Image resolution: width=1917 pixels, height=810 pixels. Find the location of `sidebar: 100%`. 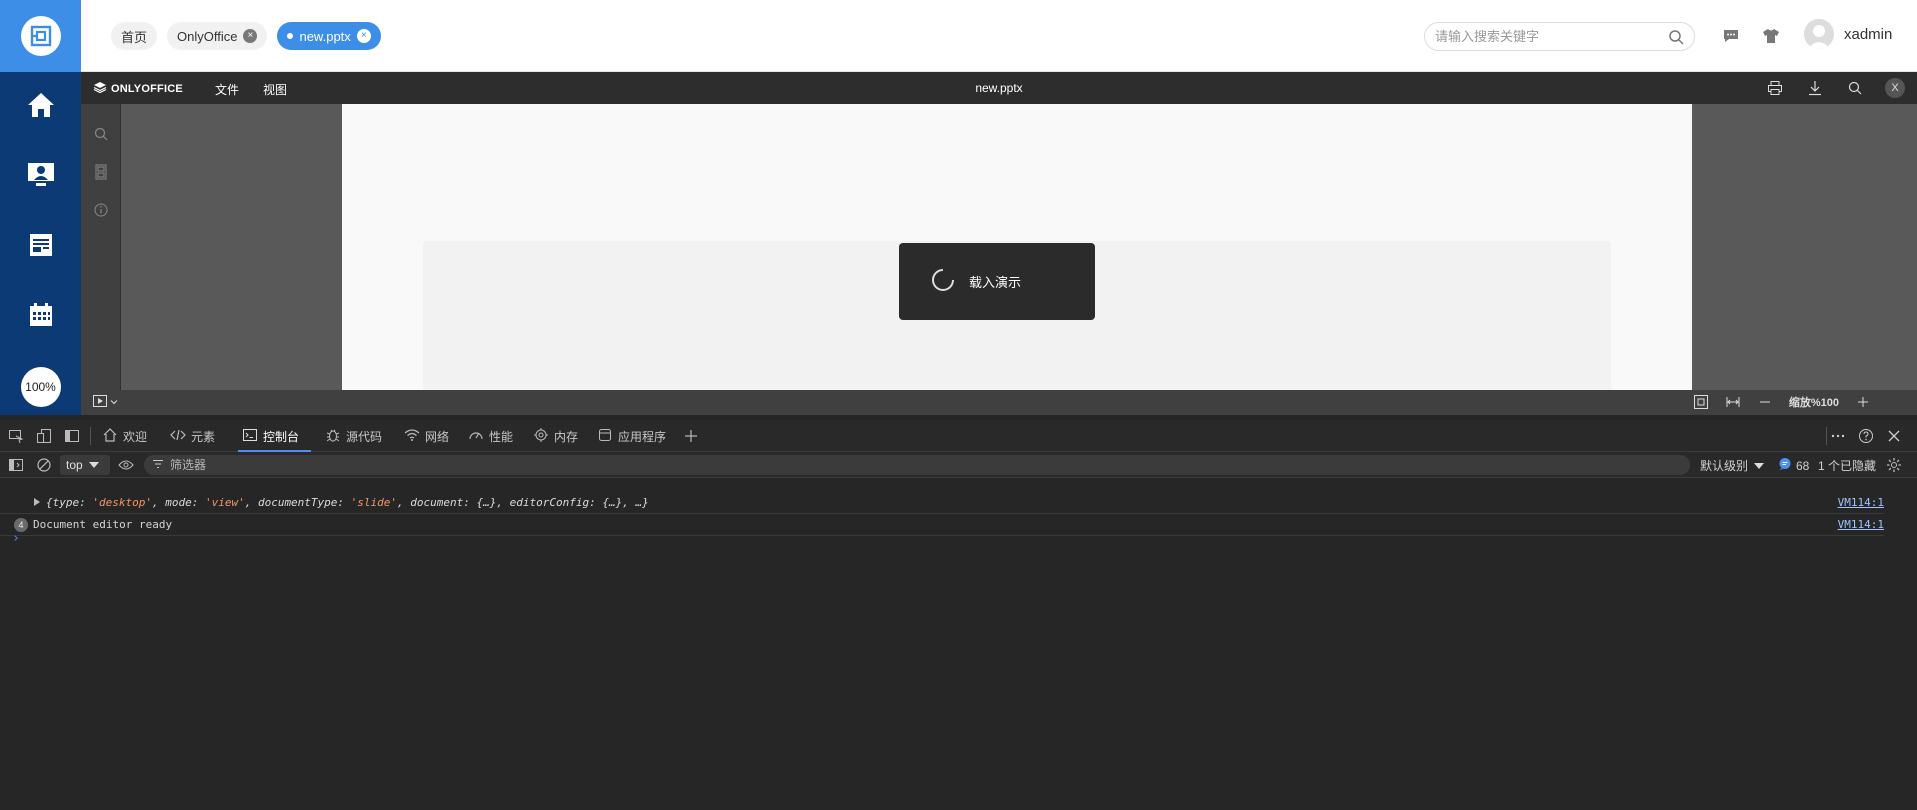

sidebar: 100% is located at coordinates (40, 207).